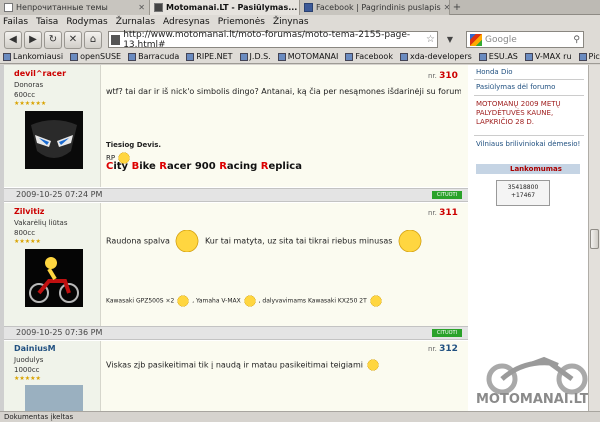  Describe the element at coordinates (457, 7) in the screenshot. I see `new-tab-icon: +` at that location.